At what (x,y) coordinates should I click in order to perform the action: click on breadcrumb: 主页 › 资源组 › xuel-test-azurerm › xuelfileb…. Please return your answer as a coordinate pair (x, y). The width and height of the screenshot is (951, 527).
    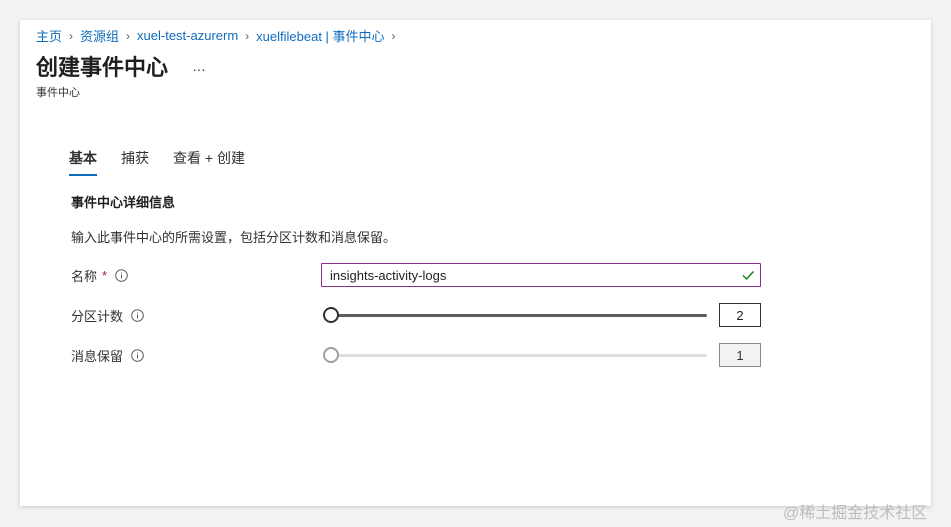
    Looking at the image, I should click on (219, 35).